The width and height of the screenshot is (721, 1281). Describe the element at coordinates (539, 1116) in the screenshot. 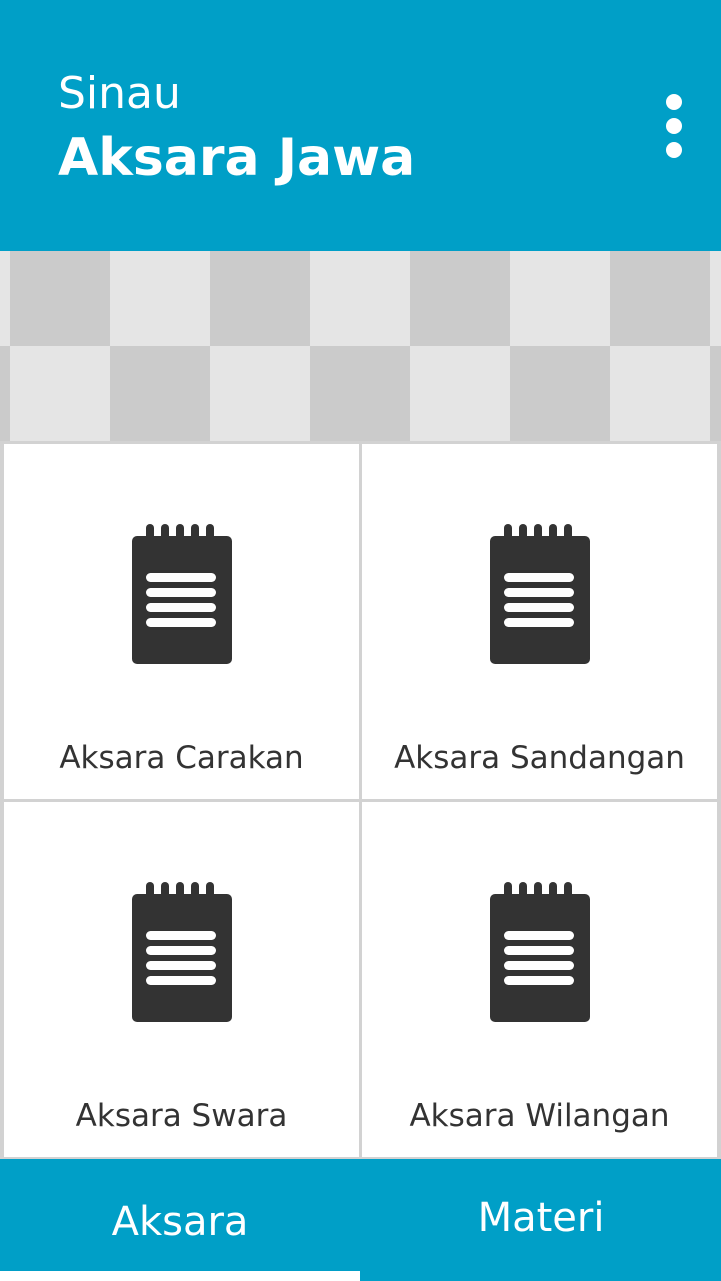

I see `menu-tile-label: Aksara Wilangan` at that location.